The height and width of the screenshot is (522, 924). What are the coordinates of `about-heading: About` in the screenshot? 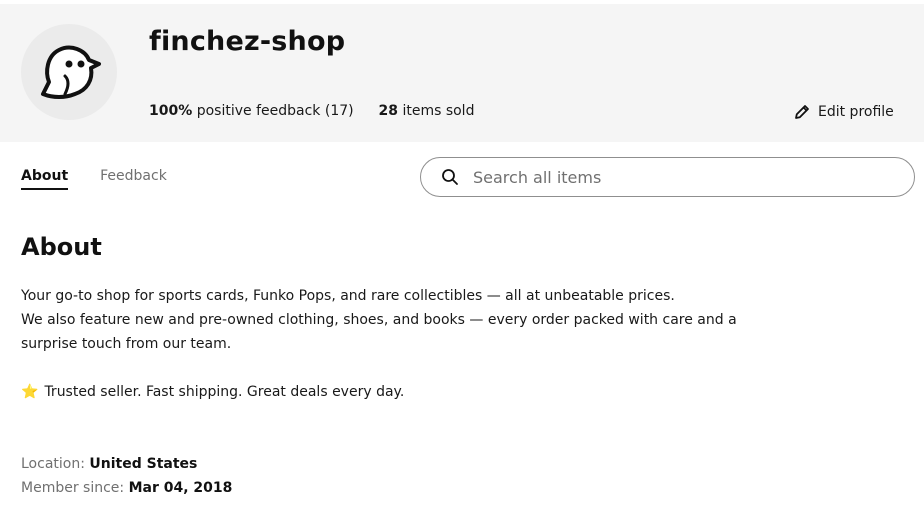 It's located at (61, 247).